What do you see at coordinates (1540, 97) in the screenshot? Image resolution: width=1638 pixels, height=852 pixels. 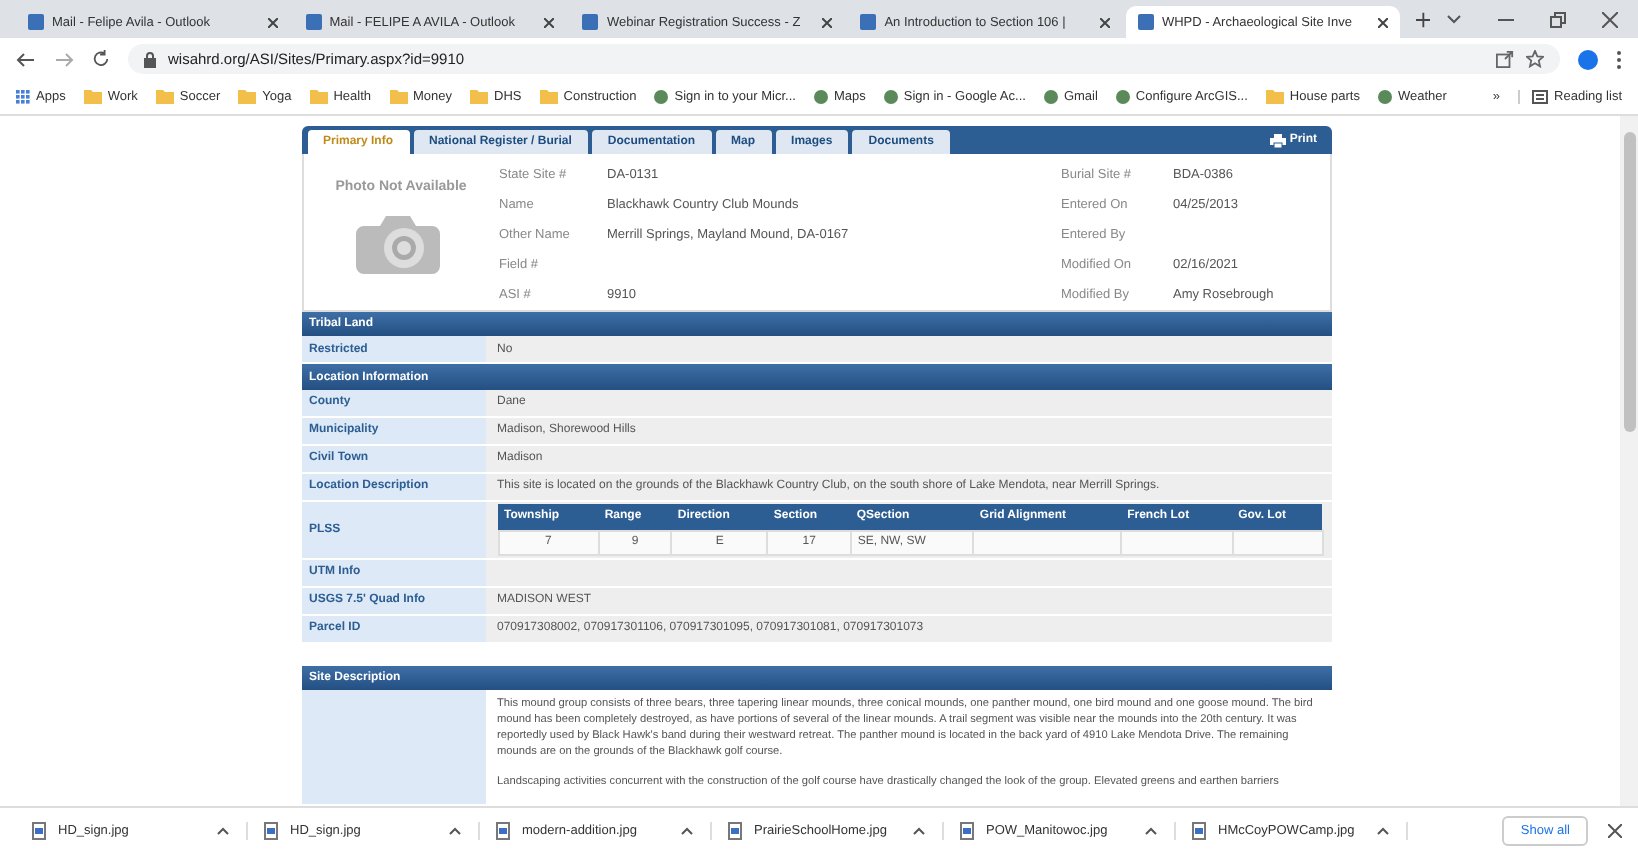 I see `list-icon` at bounding box center [1540, 97].